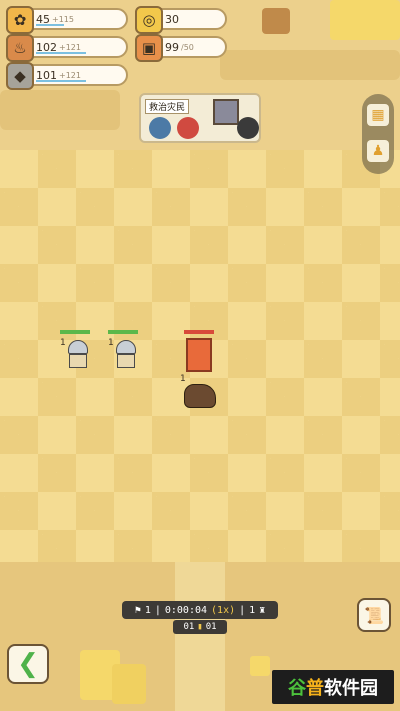 This screenshot has width=400, height=711. Describe the element at coordinates (223, 610) in the screenshot. I see `speed-toggle: (1x)` at that location.